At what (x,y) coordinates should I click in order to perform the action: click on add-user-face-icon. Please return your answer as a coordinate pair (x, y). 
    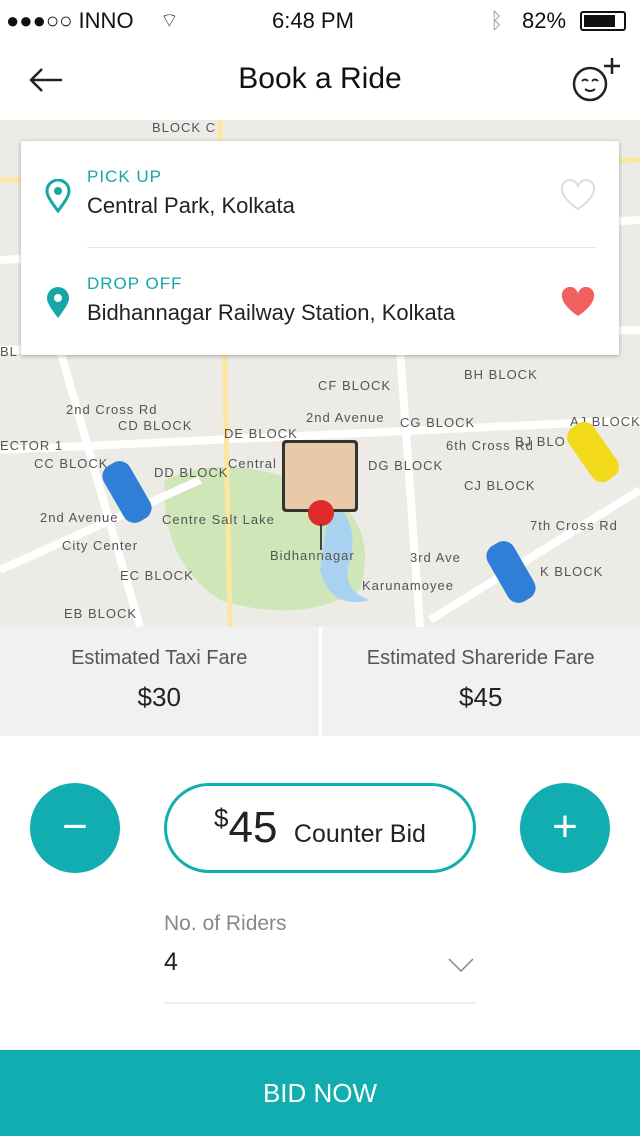
    Looking at the image, I should click on (595, 80).